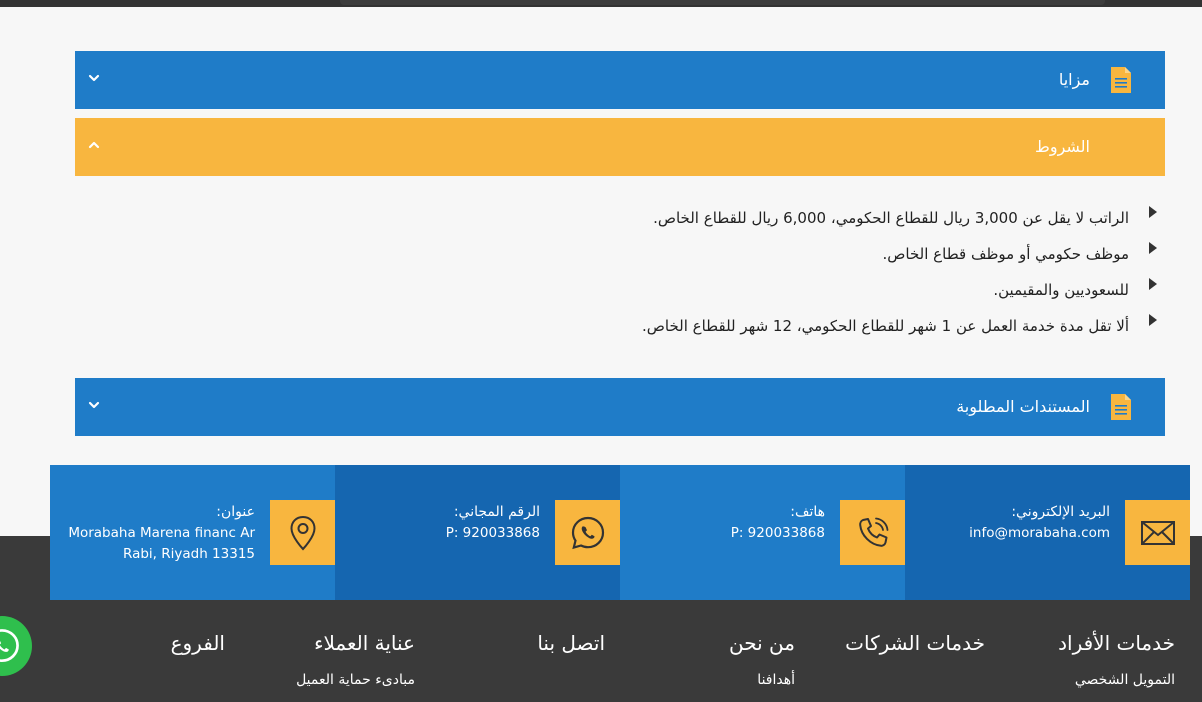  I want to click on footer-col-branches: الفروع, so click(198, 643).